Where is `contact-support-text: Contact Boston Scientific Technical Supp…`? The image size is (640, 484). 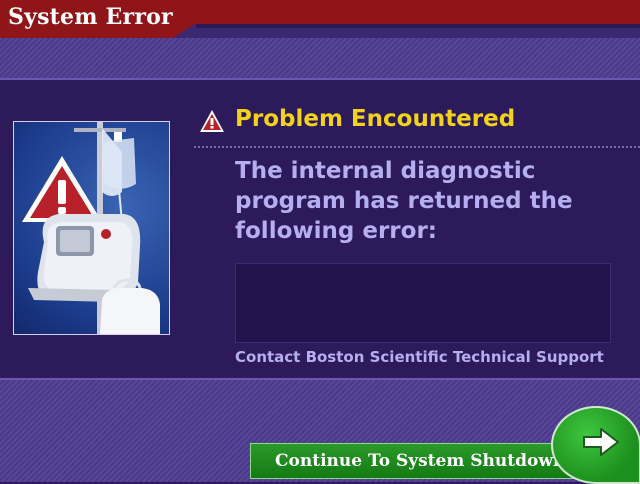 contact-support-text: Contact Boston Scientific Technical Supp… is located at coordinates (419, 357).